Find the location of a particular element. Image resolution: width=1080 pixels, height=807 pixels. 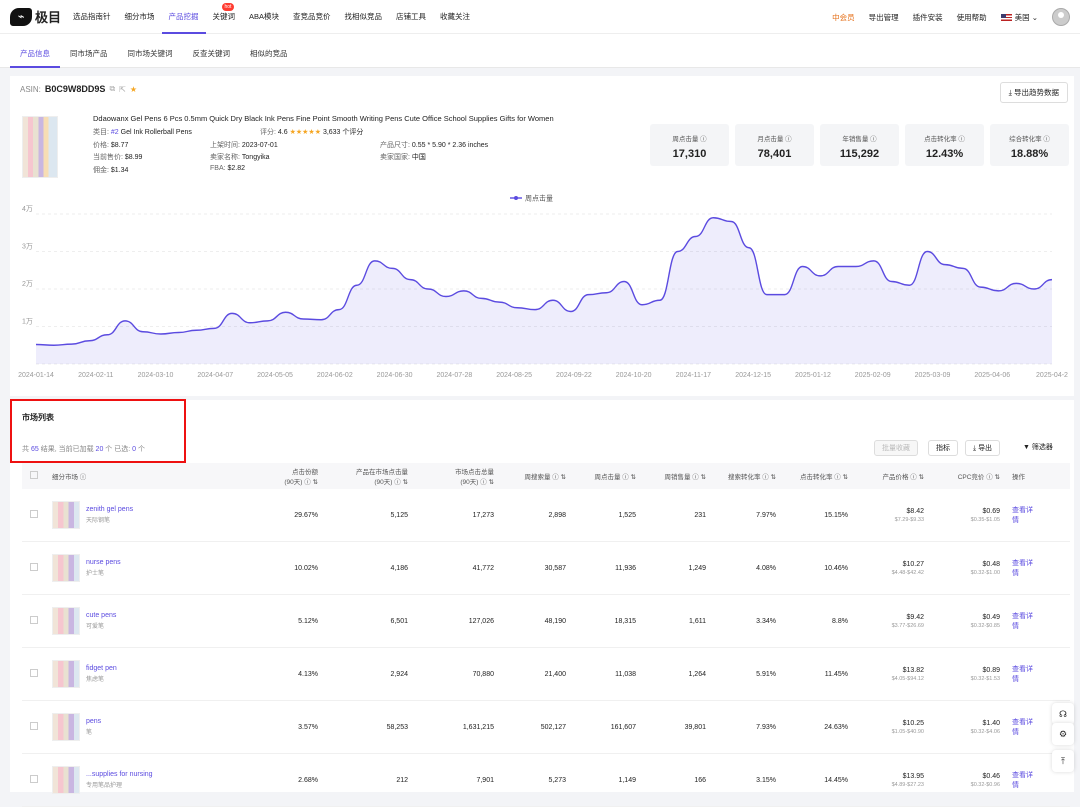

copy-icon: ⧉ is located at coordinates (112, 89).